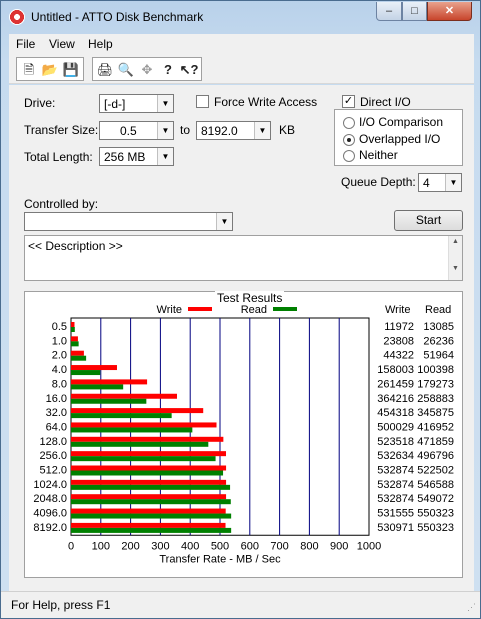  What do you see at coordinates (101, 546) in the screenshot?
I see `x-tick-label: 100` at bounding box center [101, 546].